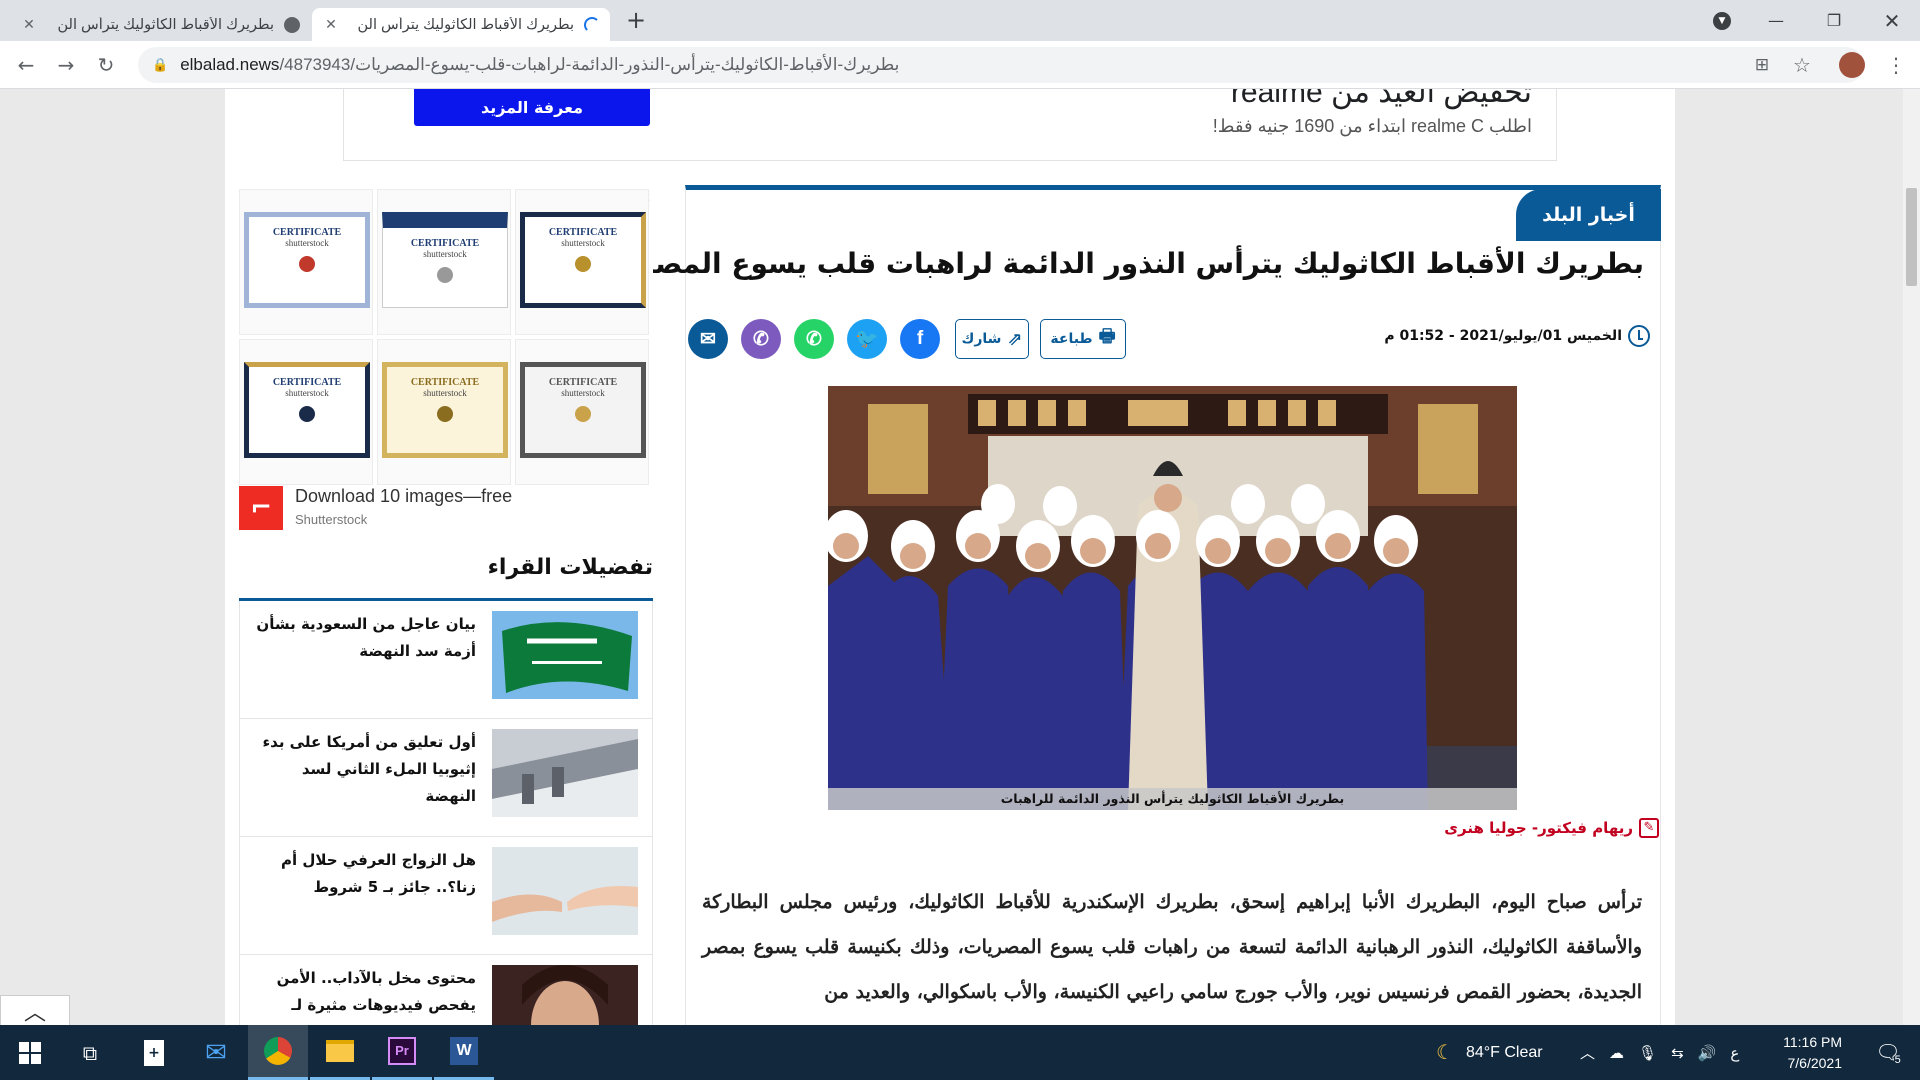  Describe the element at coordinates (1015, 339) in the screenshot. I see `share-icon: ⇗` at that location.